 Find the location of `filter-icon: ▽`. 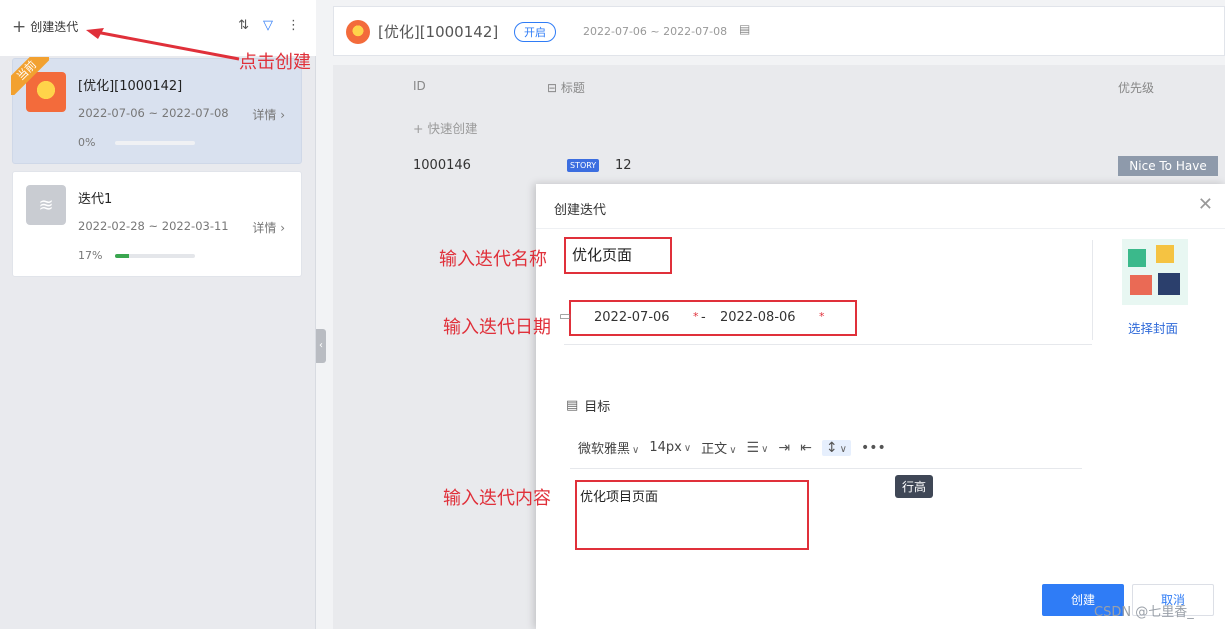

filter-icon: ▽ is located at coordinates (268, 25).